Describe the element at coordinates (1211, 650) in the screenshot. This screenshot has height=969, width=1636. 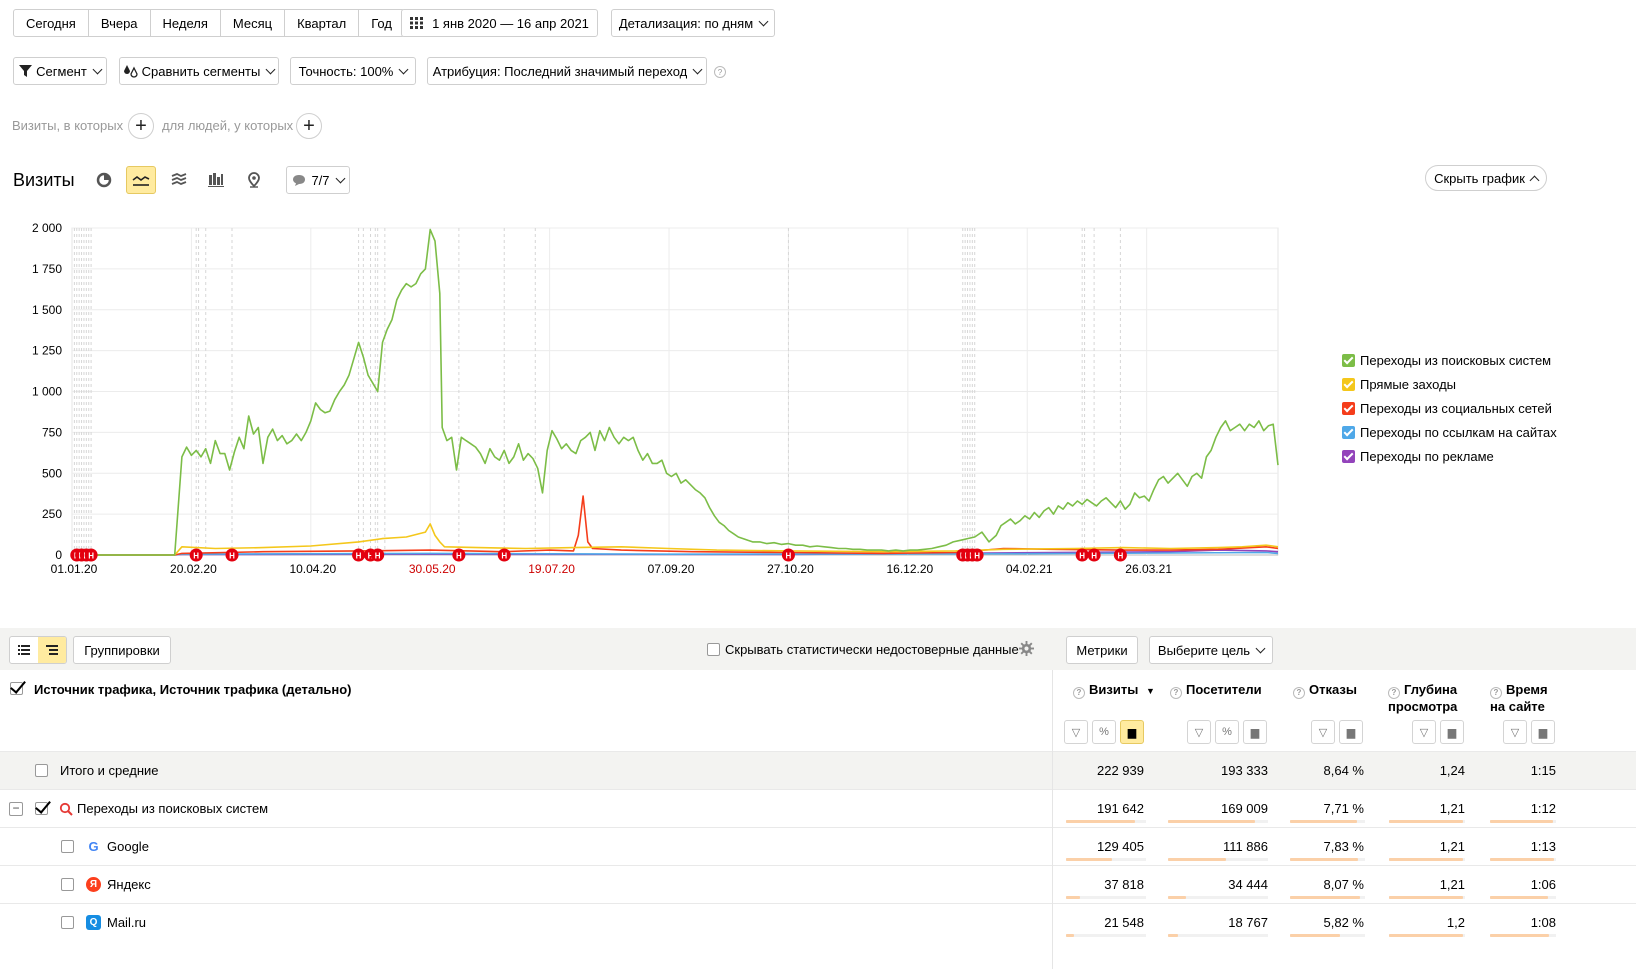
I see `goal-dropdown: Выберите цель` at that location.